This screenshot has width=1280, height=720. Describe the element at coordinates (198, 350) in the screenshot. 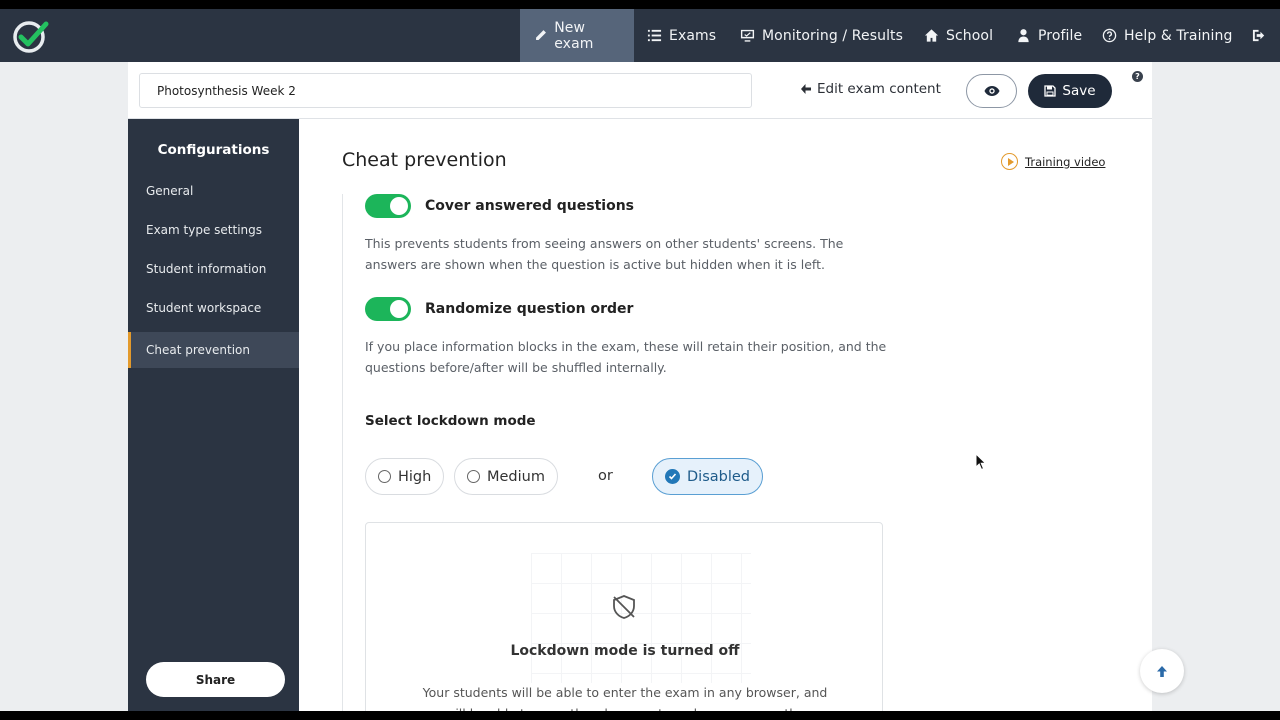

I see `sidebar-item-label: Cheat prevention` at that location.